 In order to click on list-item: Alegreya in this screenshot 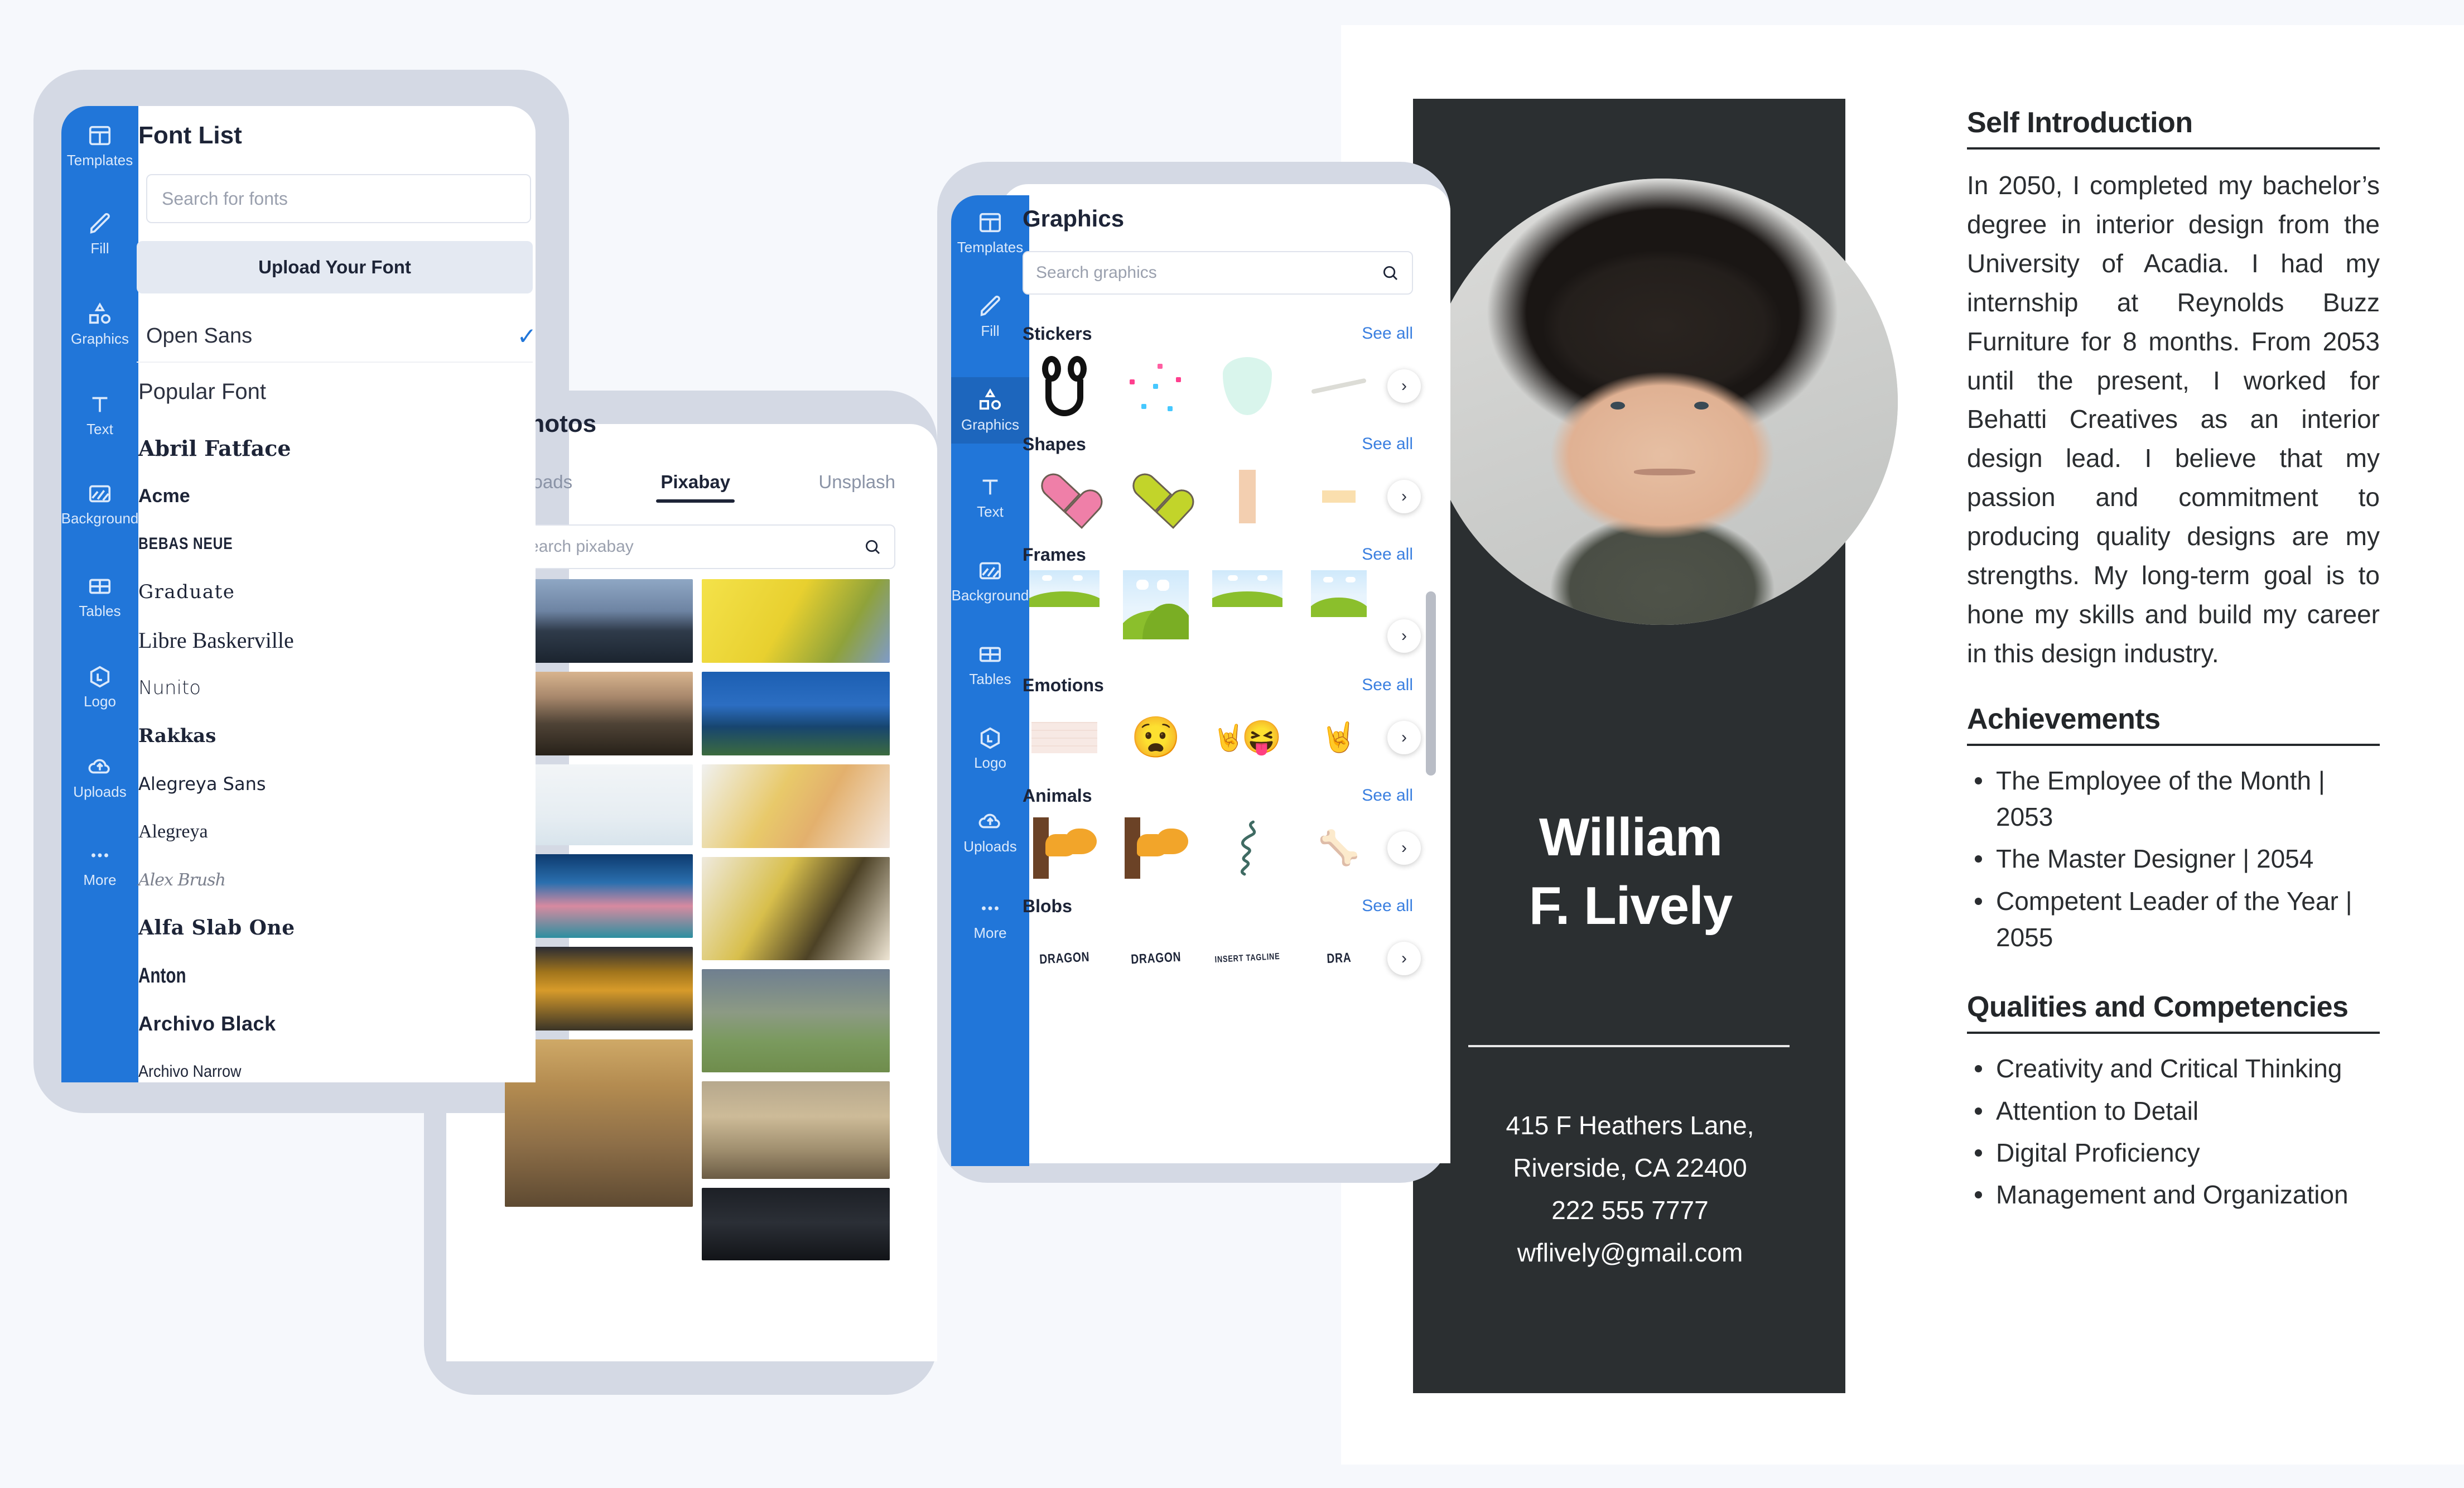, I will do `click(333, 832)`.